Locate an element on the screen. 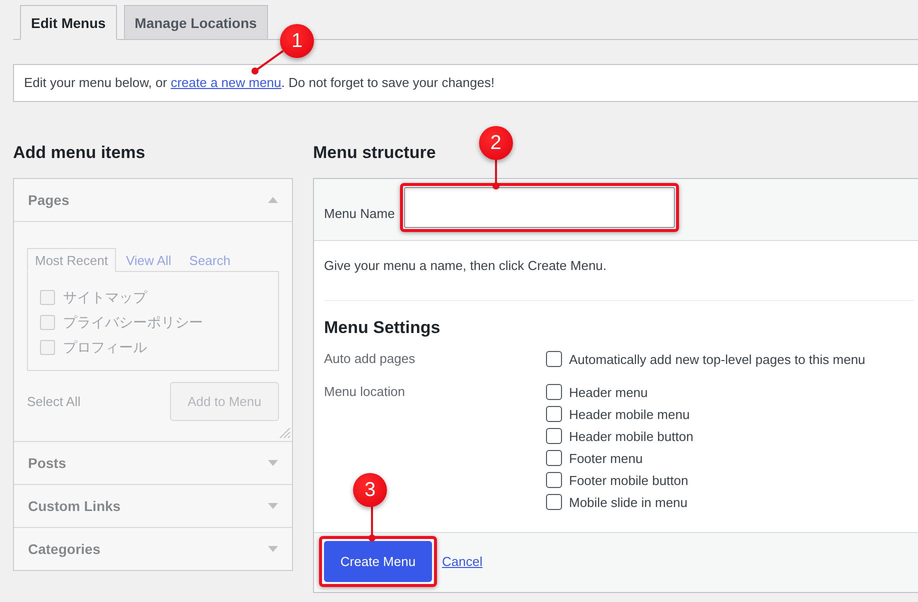 This screenshot has width=918, height=602. notice-text: Edit your menu below, or create a new menu. Do not forget to save your changes! is located at coordinates (260, 83).